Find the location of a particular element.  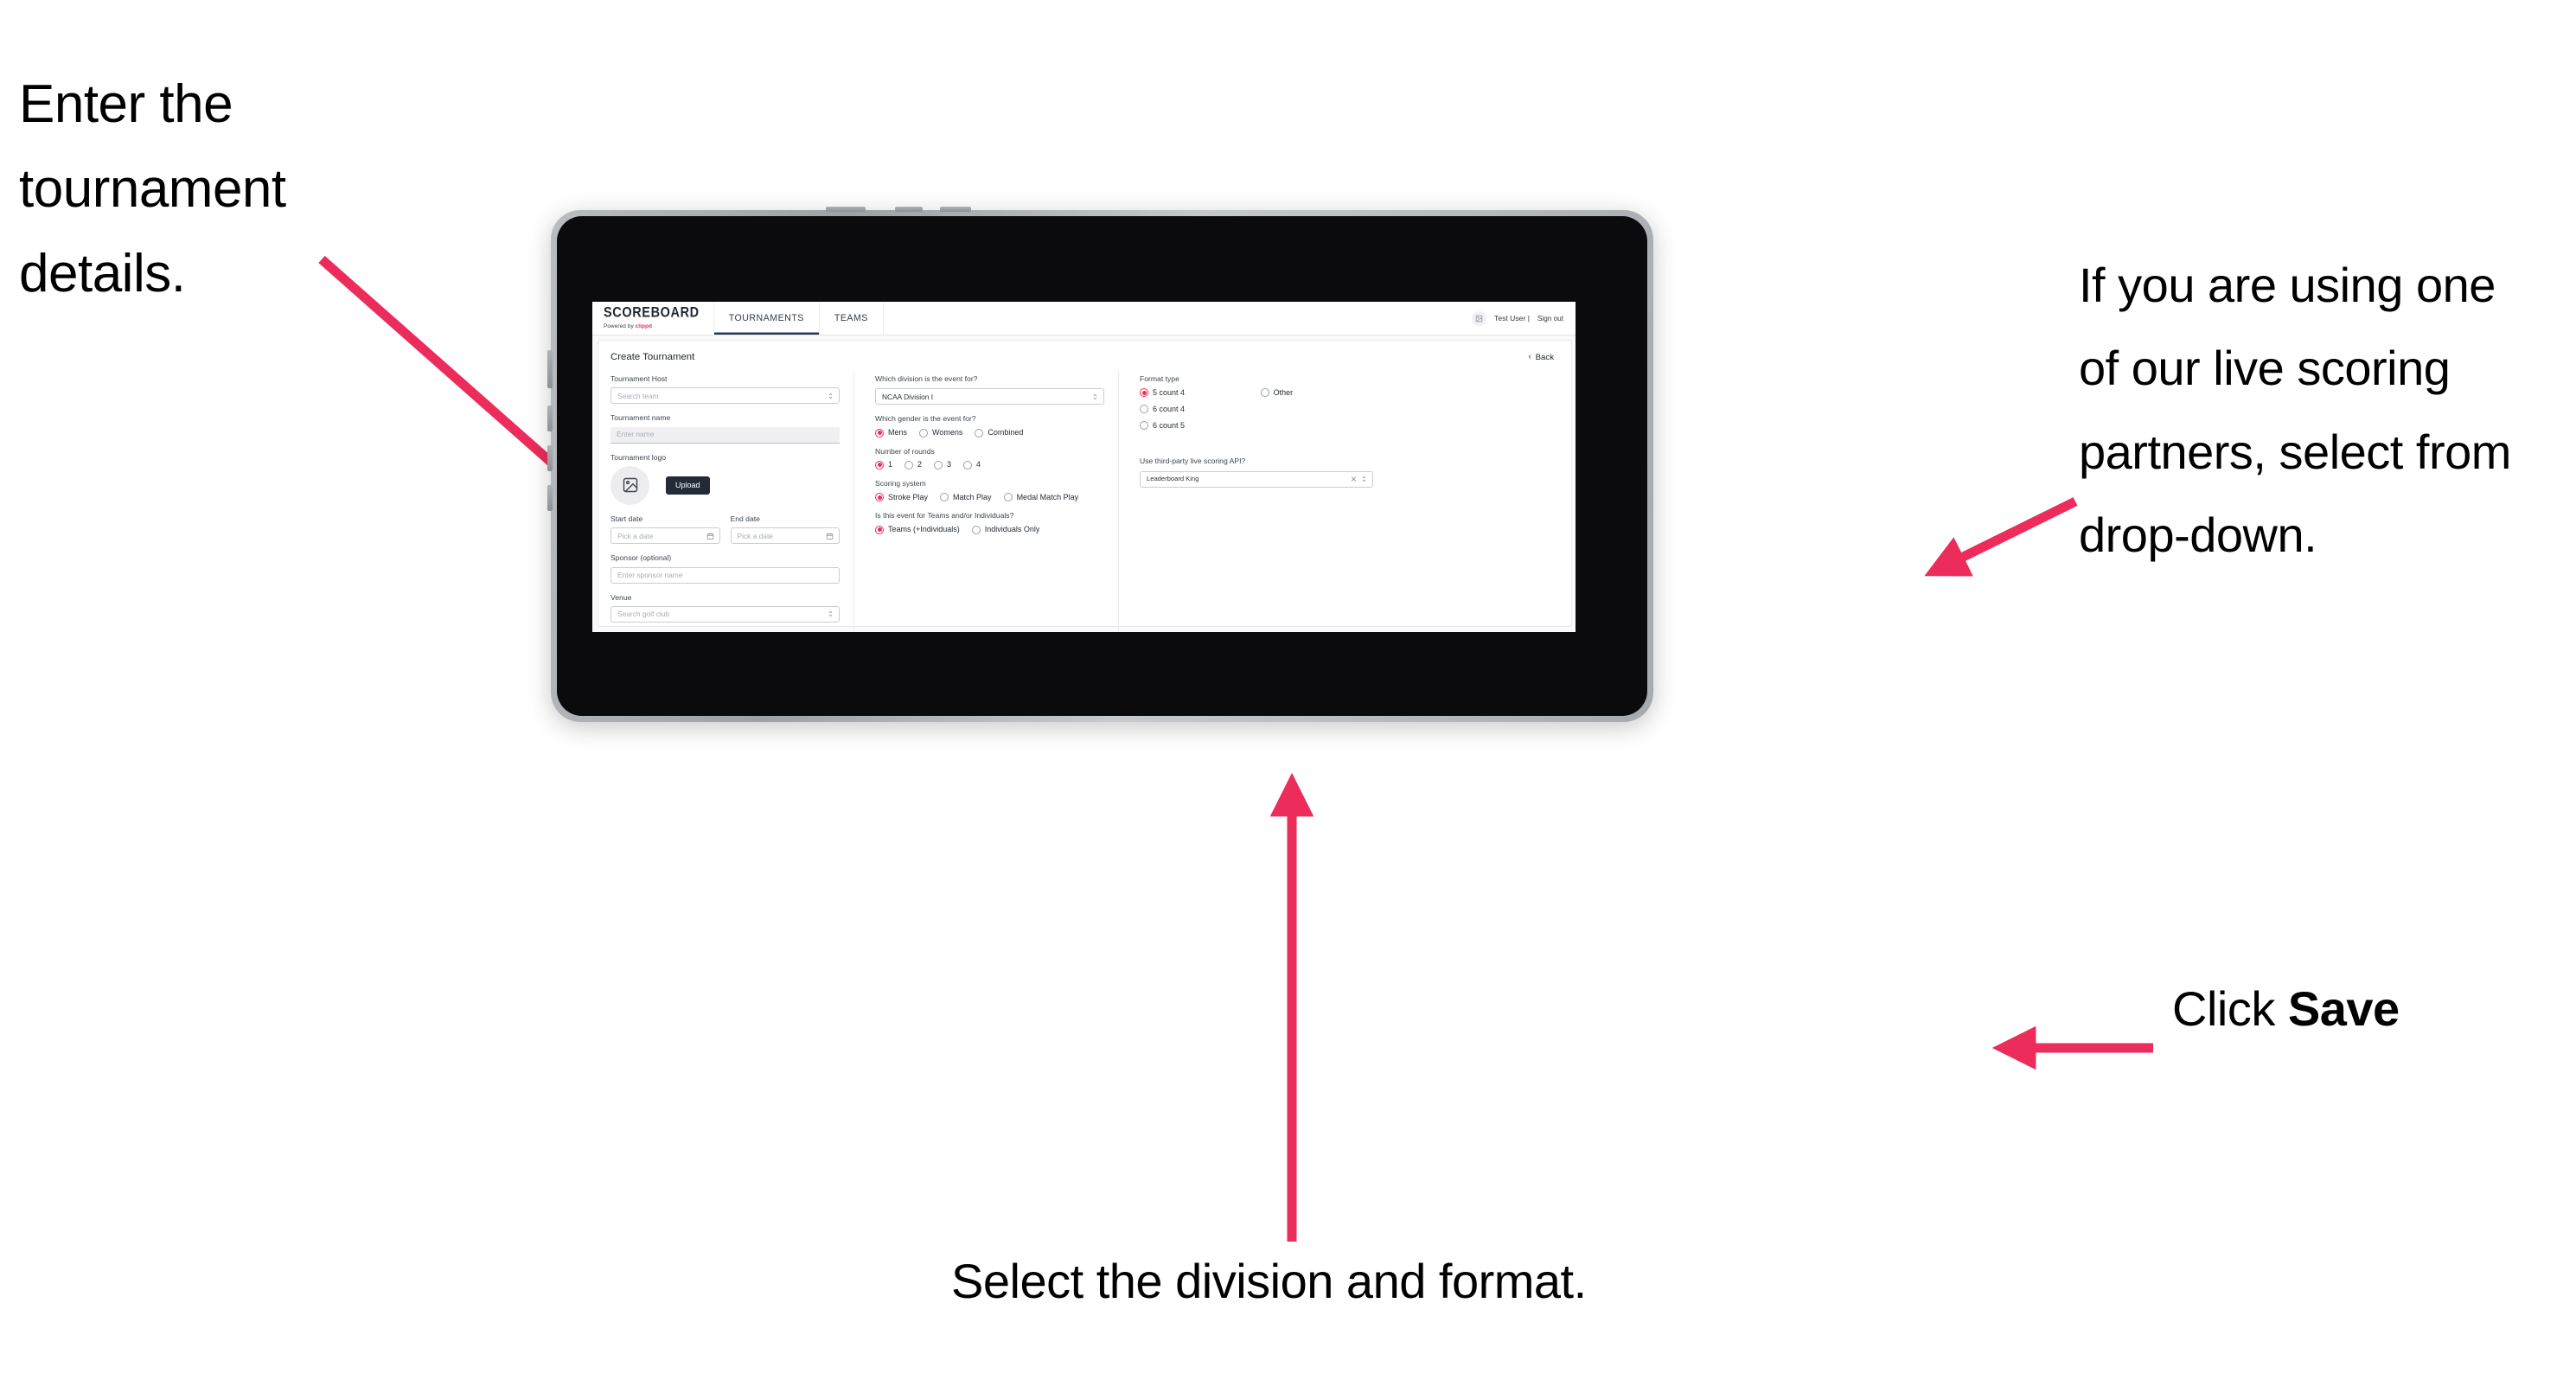

upload-button: Upload is located at coordinates (688, 485).